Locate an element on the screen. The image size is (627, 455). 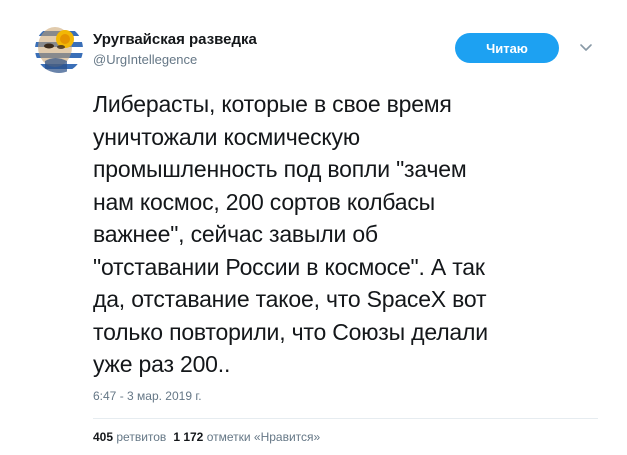
retweets-label: ретвитов is located at coordinates (141, 437).